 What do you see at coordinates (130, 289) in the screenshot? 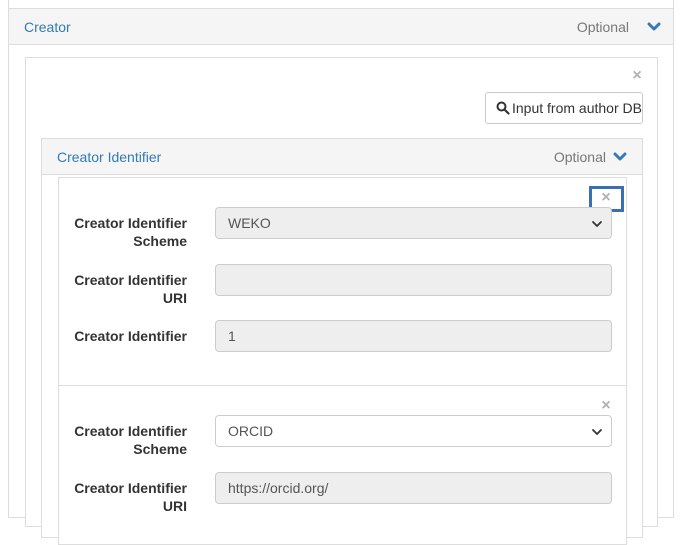
I see `uri-label: Creator Identifier URI` at bounding box center [130, 289].